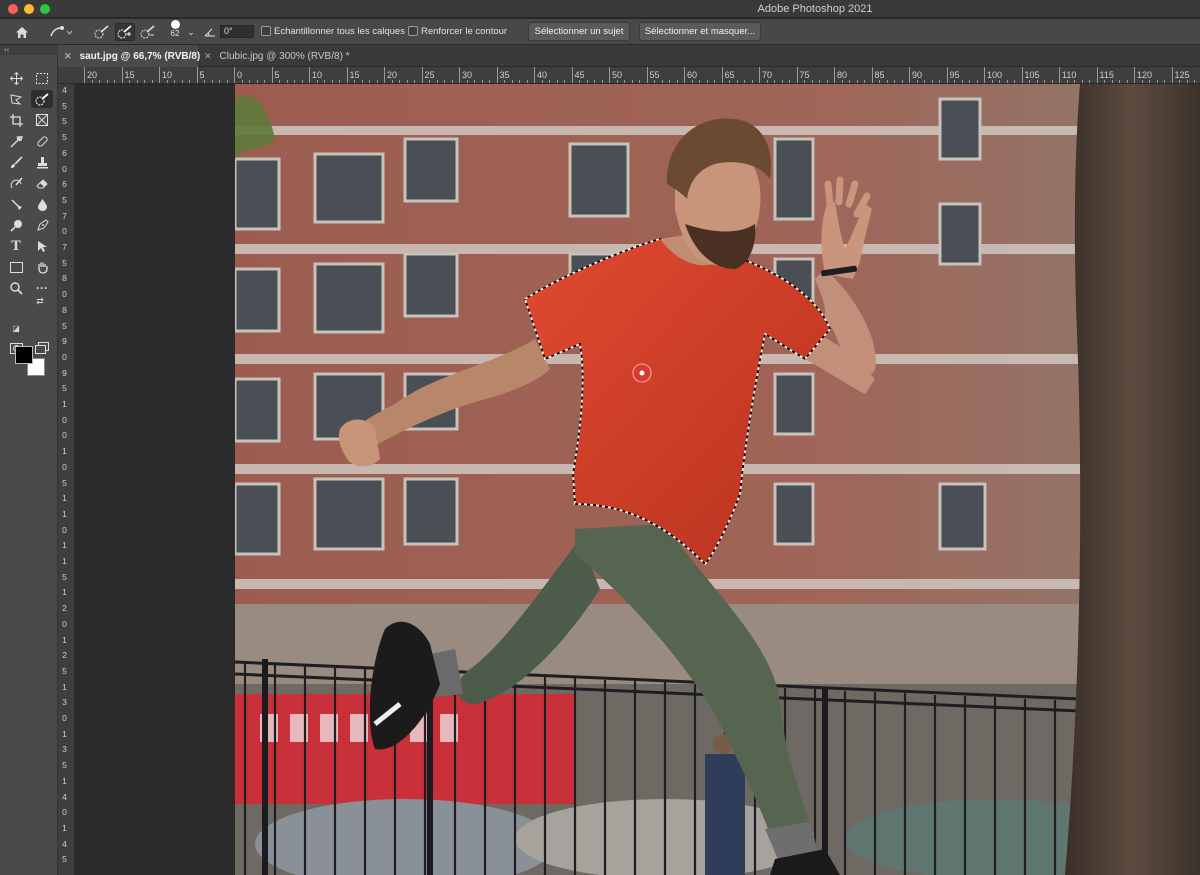  What do you see at coordinates (29, 50) in the screenshot?
I see `toolbar-collapse-button: ‹‹` at bounding box center [29, 50].